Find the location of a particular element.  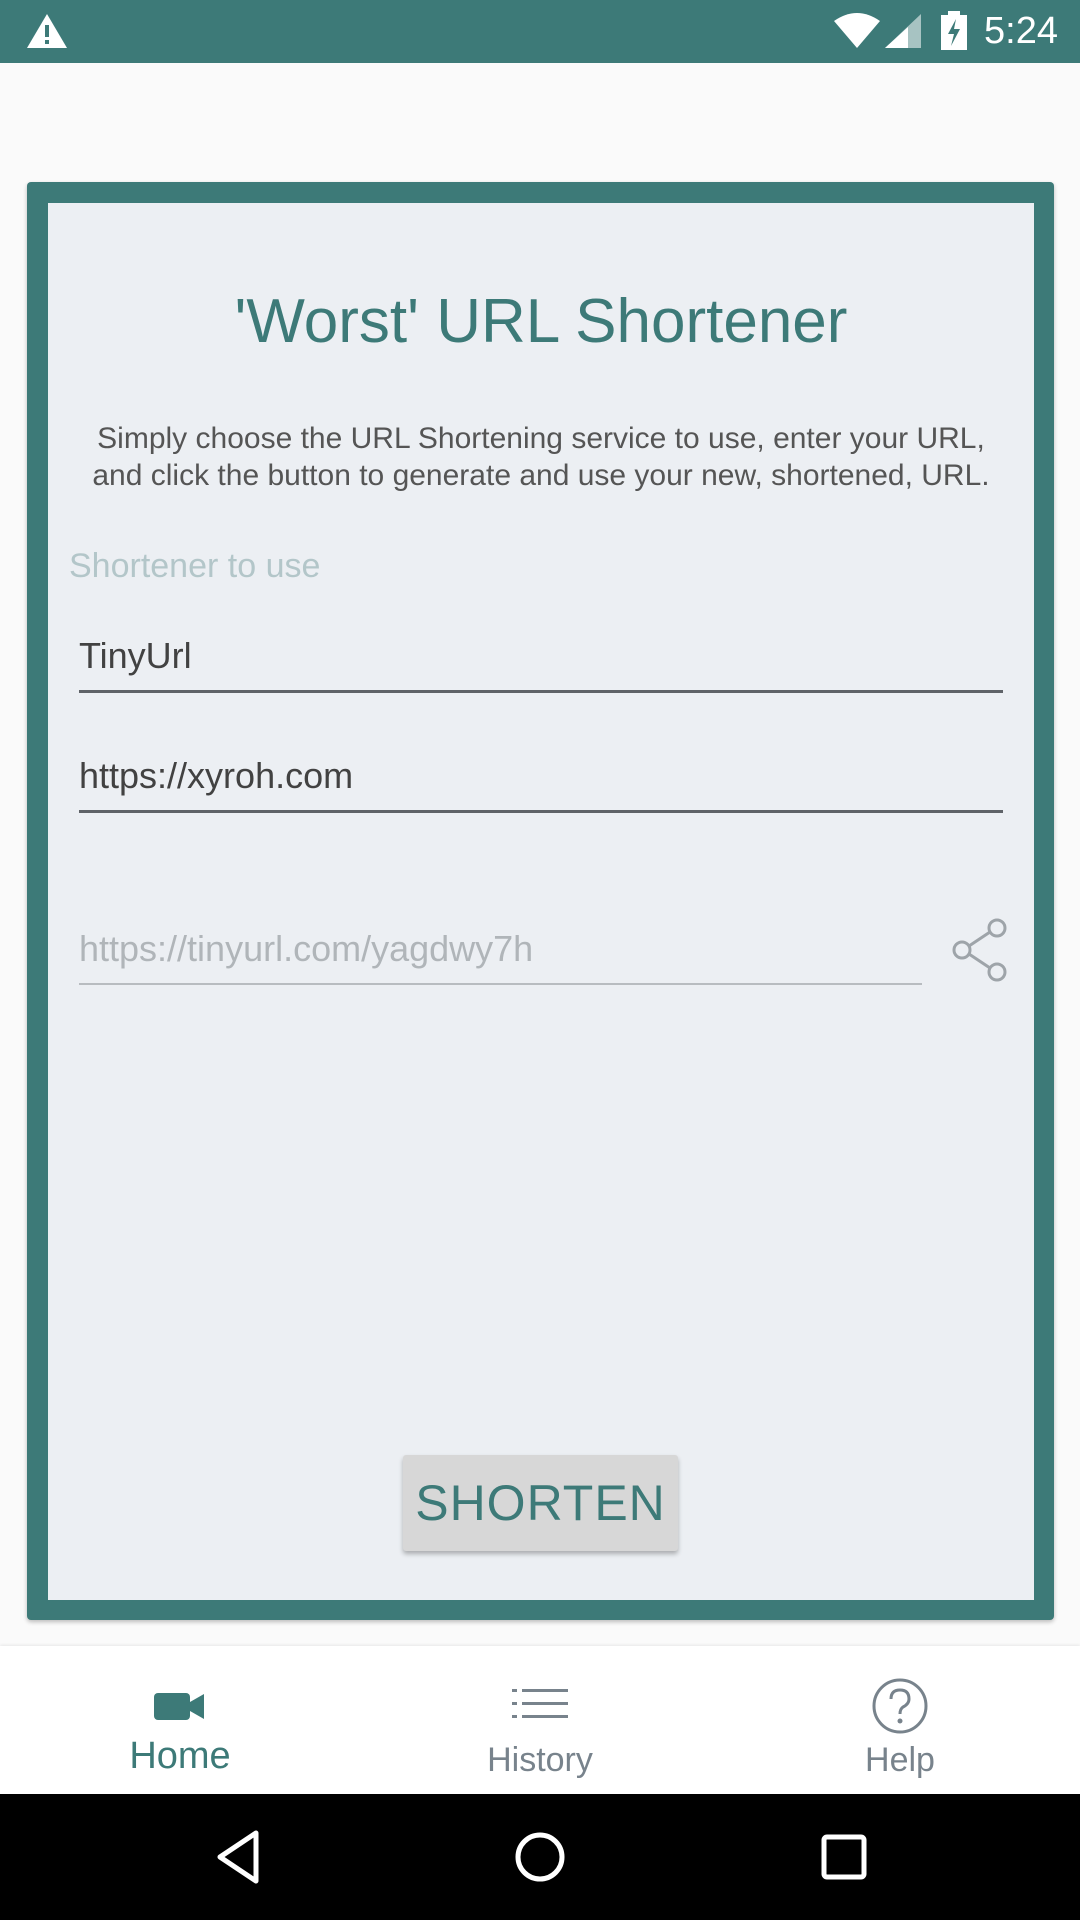

bottom-navigation: Home History Help is located at coordinates (540, 1720).